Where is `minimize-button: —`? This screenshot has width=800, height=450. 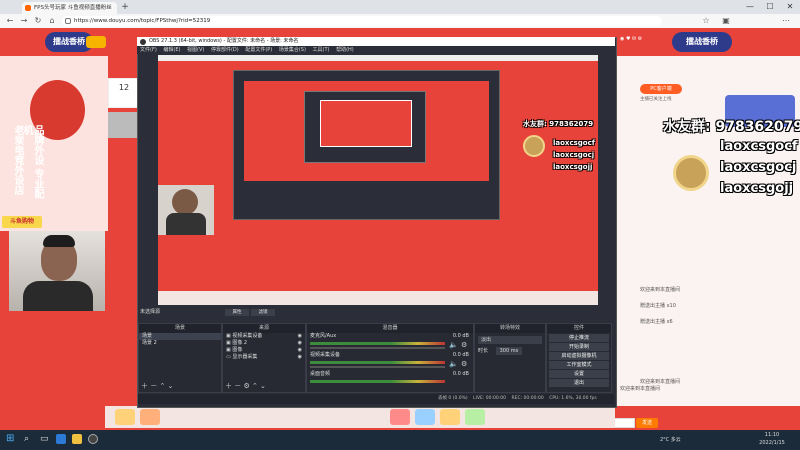
minimize-button: — is located at coordinates (750, 7).